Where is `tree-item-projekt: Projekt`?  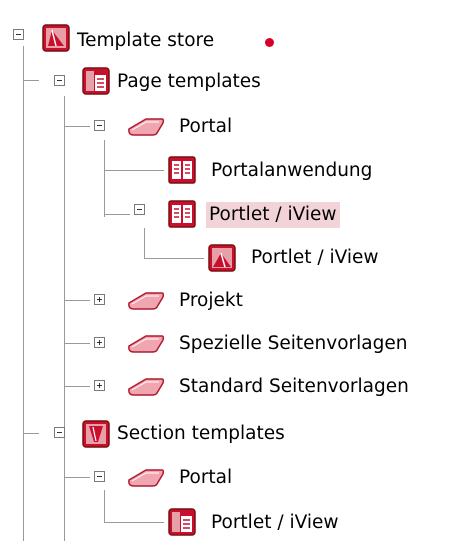
tree-item-projekt: Projekt is located at coordinates (211, 301).